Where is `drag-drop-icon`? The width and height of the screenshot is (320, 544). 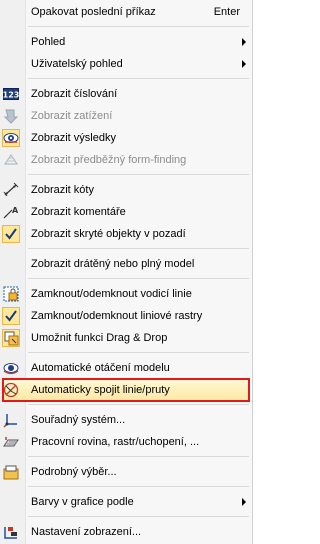 drag-drop-icon is located at coordinates (11, 338).